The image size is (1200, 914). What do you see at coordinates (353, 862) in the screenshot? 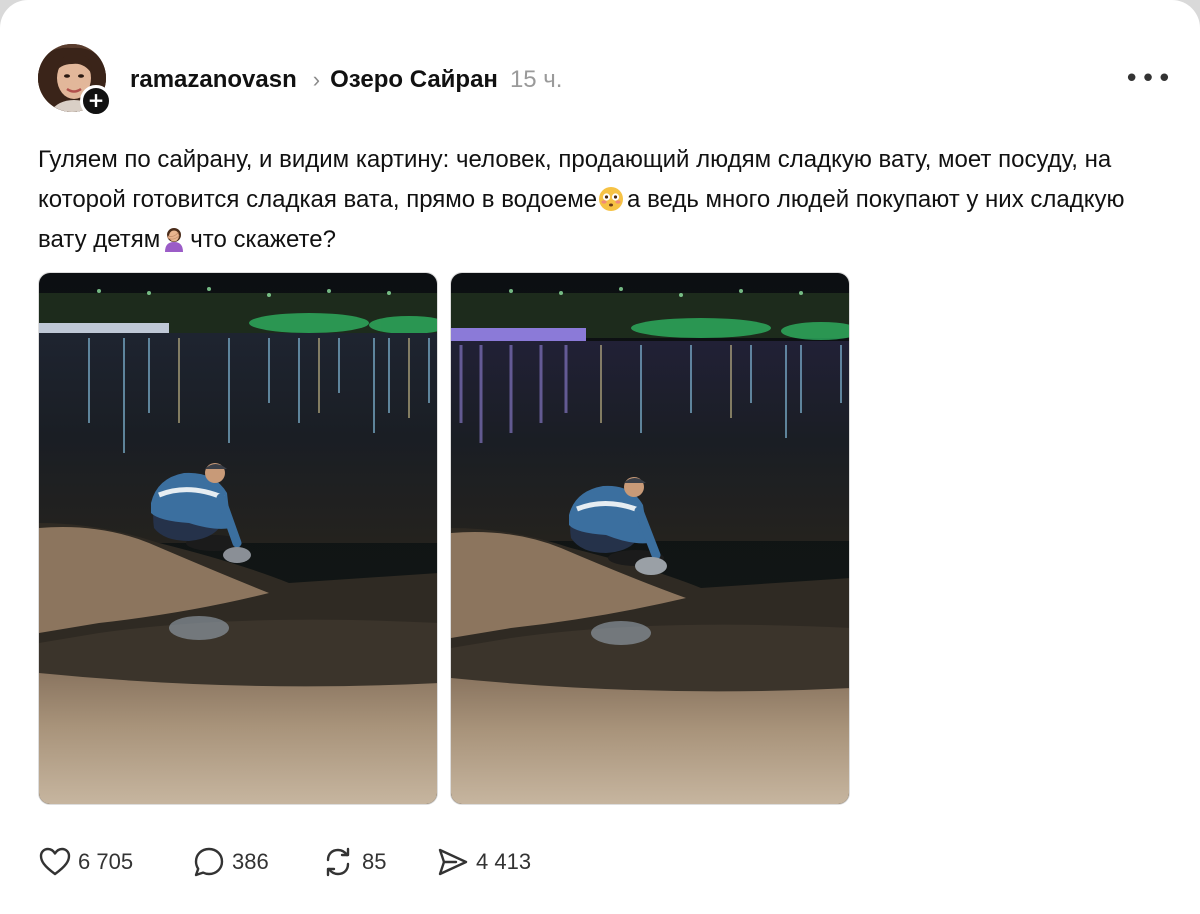
I see `repost-button: 85` at bounding box center [353, 862].